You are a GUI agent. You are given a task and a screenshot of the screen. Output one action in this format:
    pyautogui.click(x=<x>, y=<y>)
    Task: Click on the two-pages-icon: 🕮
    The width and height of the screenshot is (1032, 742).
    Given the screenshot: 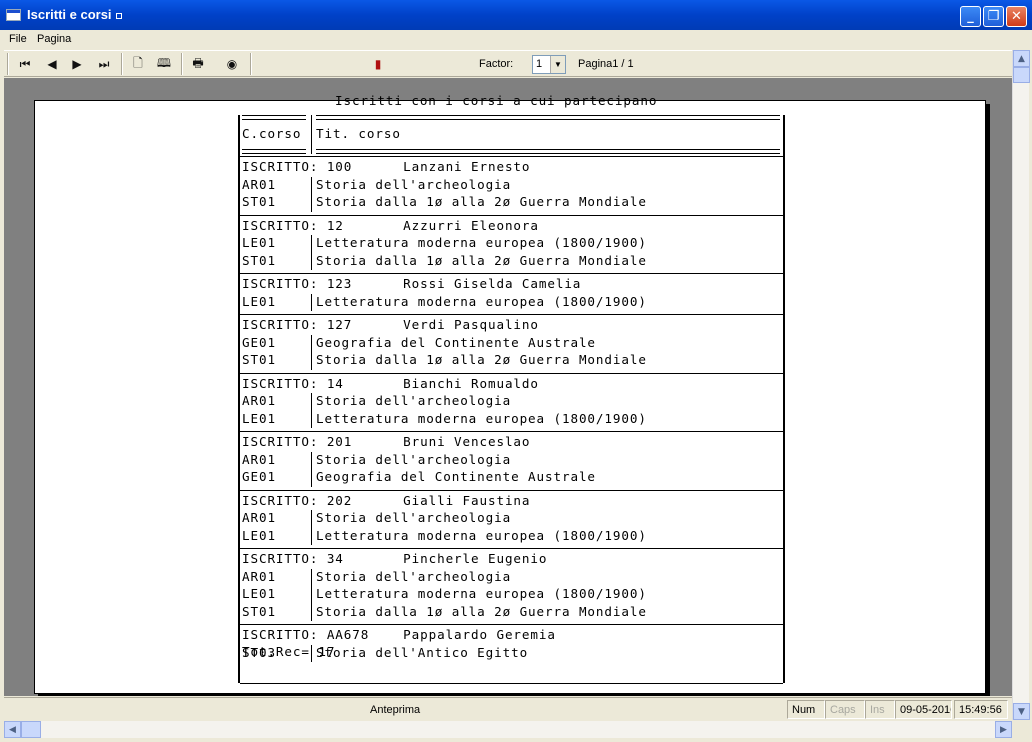 What is the action you would take?
    pyautogui.click(x=164, y=64)
    